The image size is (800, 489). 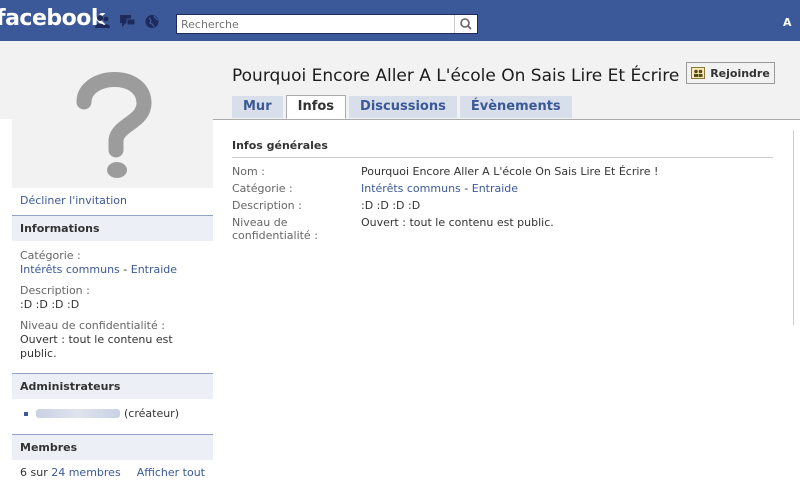 I want to click on join-group-button: Rejoindre, so click(x=730, y=73).